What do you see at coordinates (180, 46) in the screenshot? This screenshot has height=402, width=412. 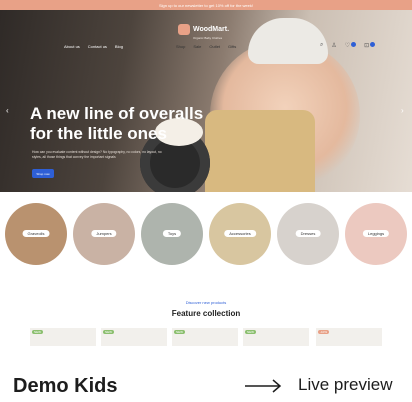 I see `nav-shop: Shop` at bounding box center [180, 46].